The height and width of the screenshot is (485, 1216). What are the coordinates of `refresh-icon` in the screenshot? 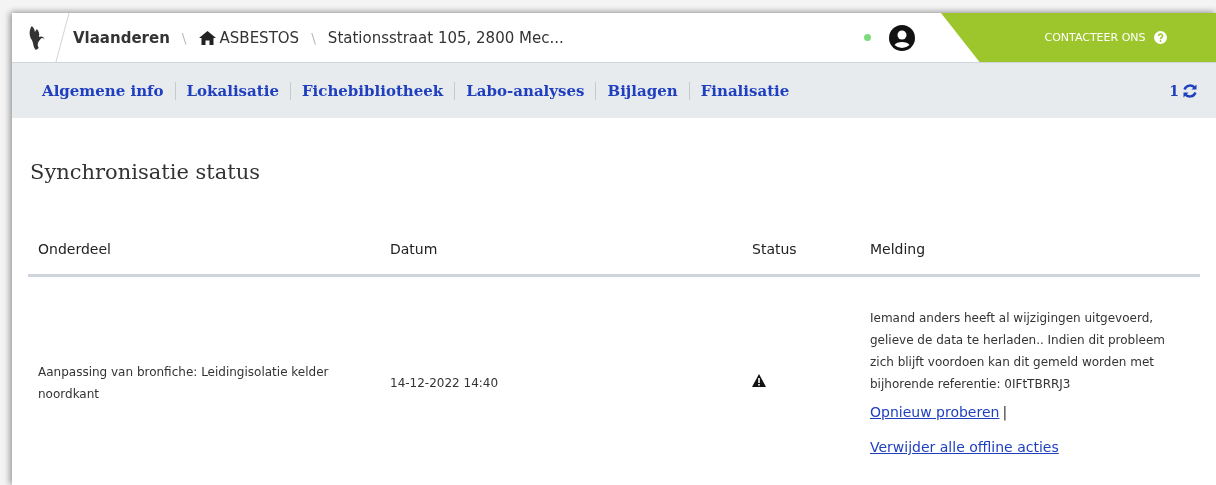 It's located at (1190, 90).